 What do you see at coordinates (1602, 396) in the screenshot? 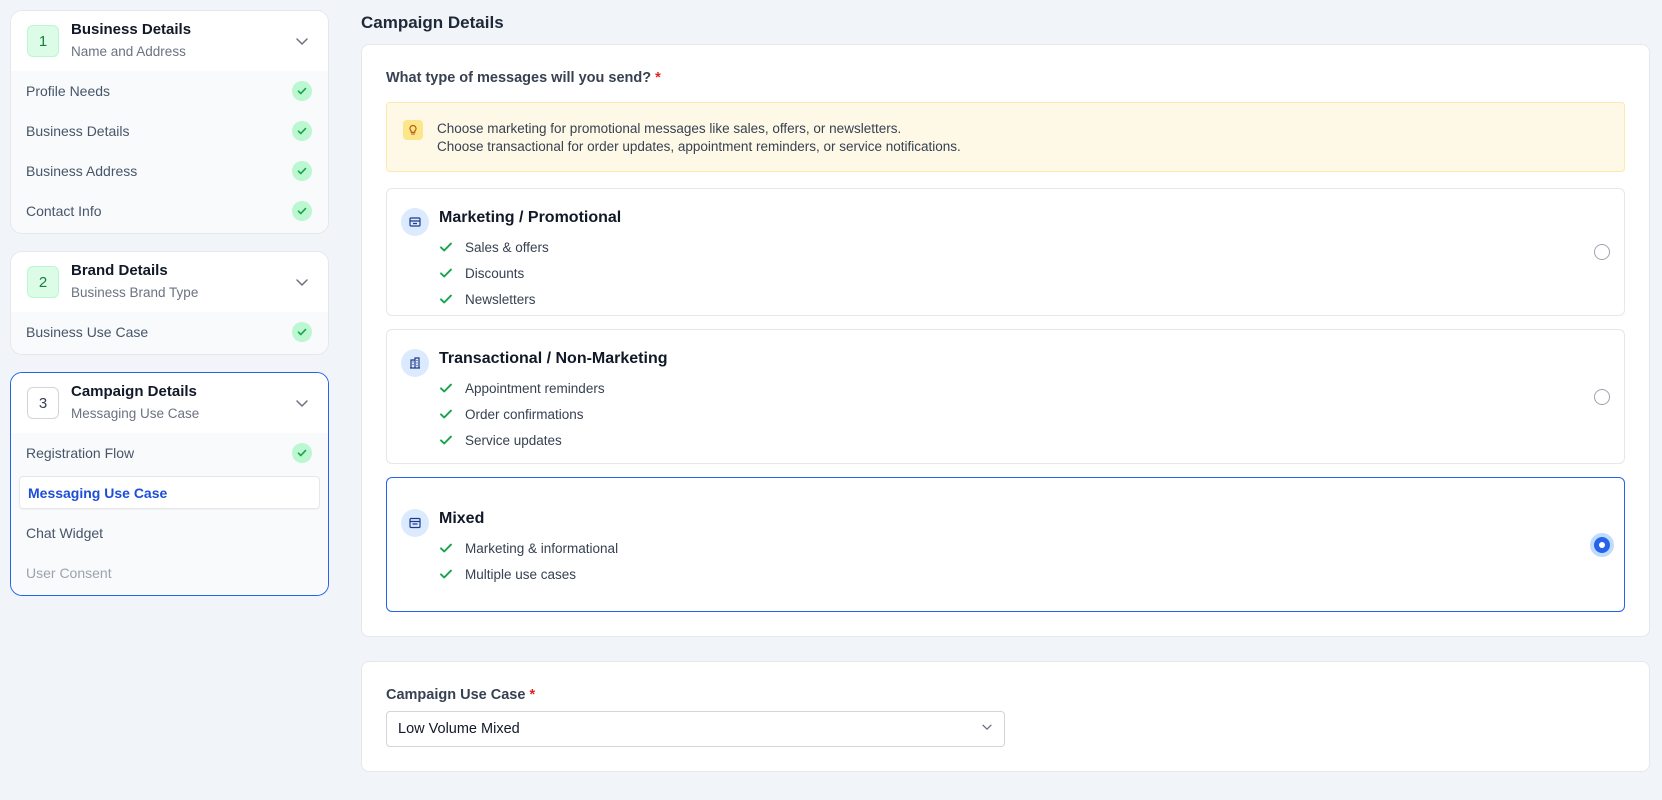
I see `radio-transactional` at bounding box center [1602, 396].